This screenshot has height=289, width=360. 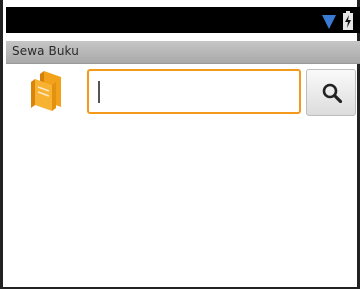 I want to click on status-bar, so click(x=183, y=20).